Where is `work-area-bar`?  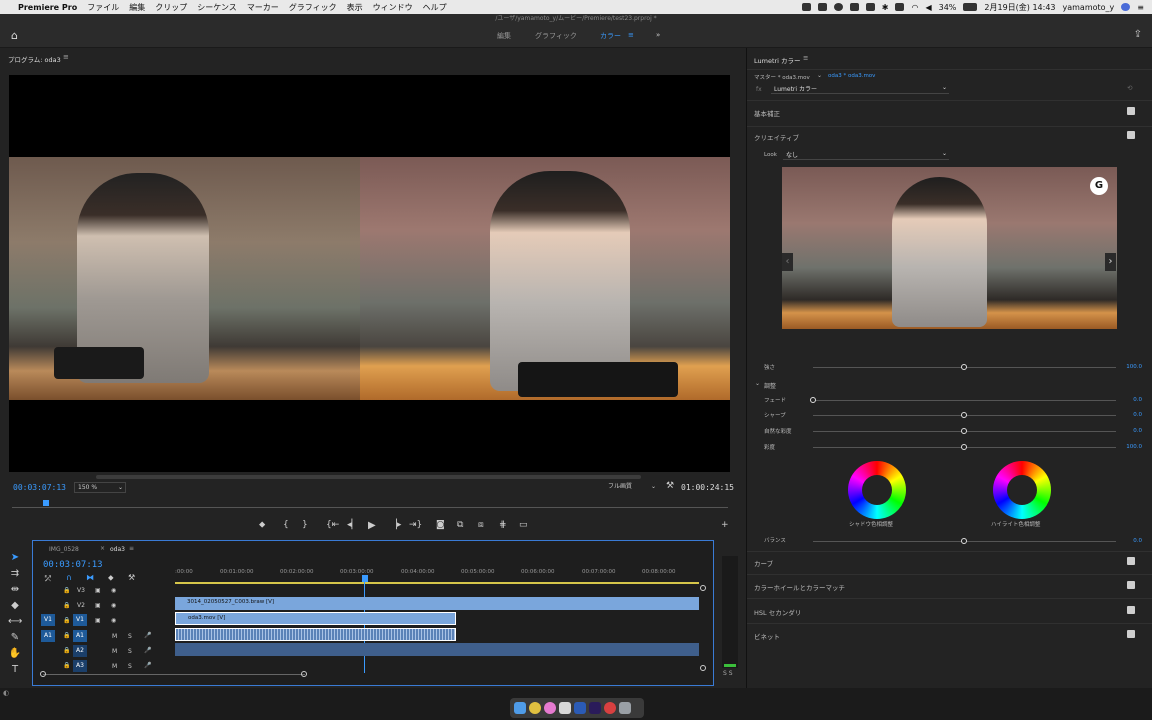
work-area-bar is located at coordinates (437, 583).